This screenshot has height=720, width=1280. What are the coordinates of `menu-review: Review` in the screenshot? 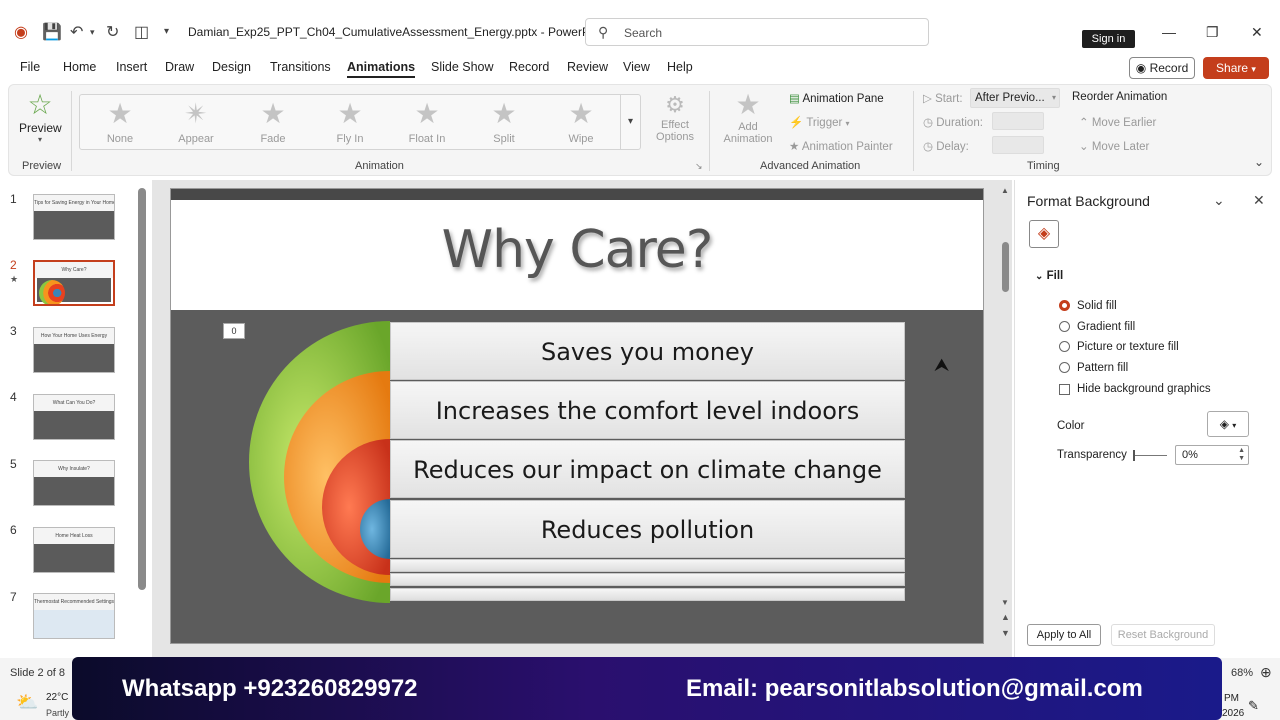 It's located at (587, 67).